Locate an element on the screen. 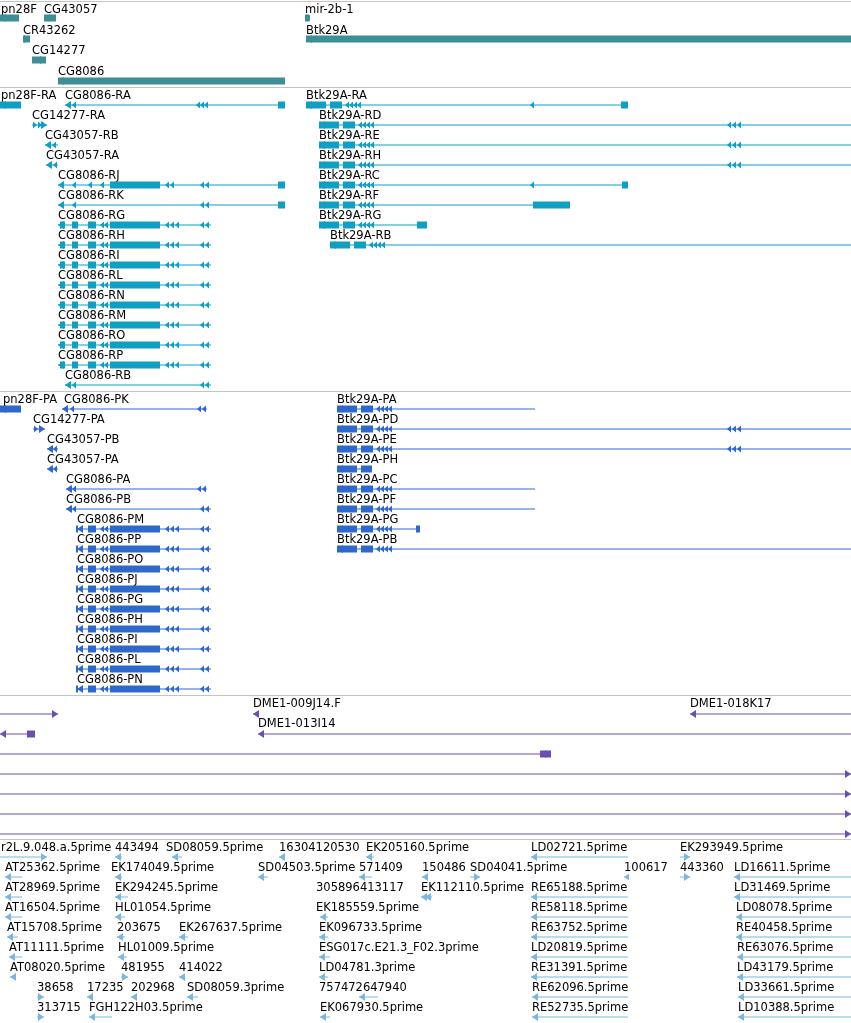 This screenshot has height=1023, width=851. feature-label: Btk29A-RG is located at coordinates (350, 215).